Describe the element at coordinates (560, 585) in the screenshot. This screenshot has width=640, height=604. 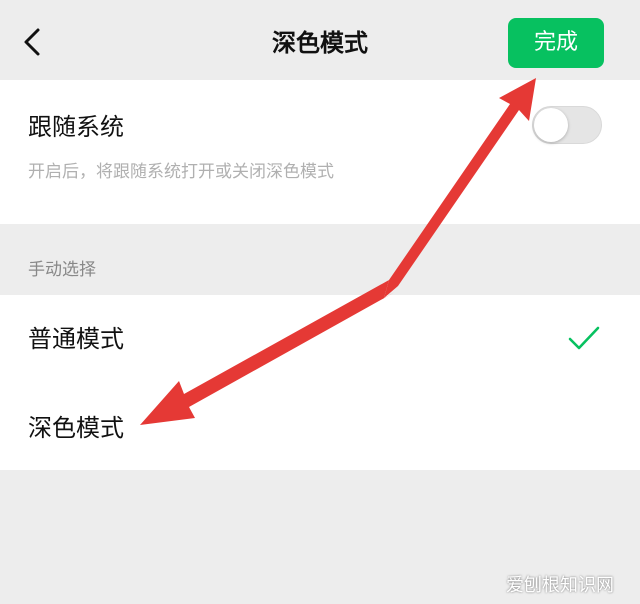
I see `watermark: 爱刨根知识网` at that location.